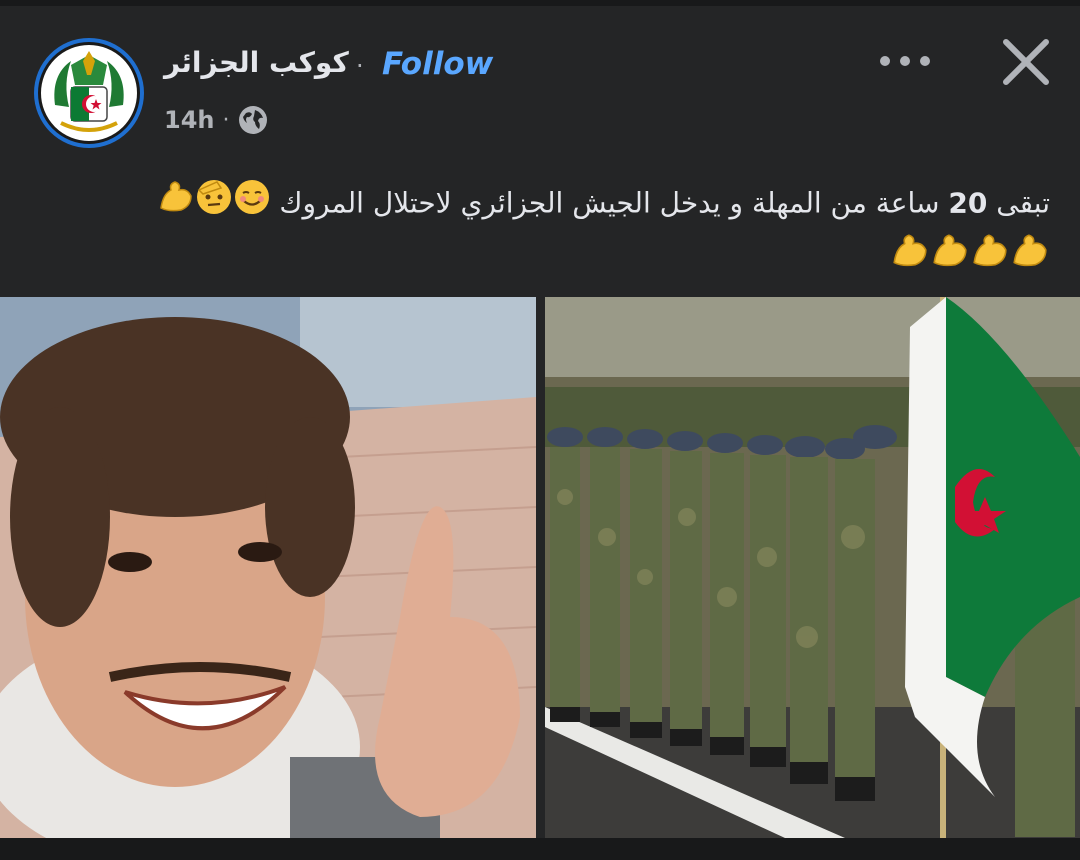 The height and width of the screenshot is (860, 1080). Describe the element at coordinates (540, 3) in the screenshot. I see `top-edge` at that location.